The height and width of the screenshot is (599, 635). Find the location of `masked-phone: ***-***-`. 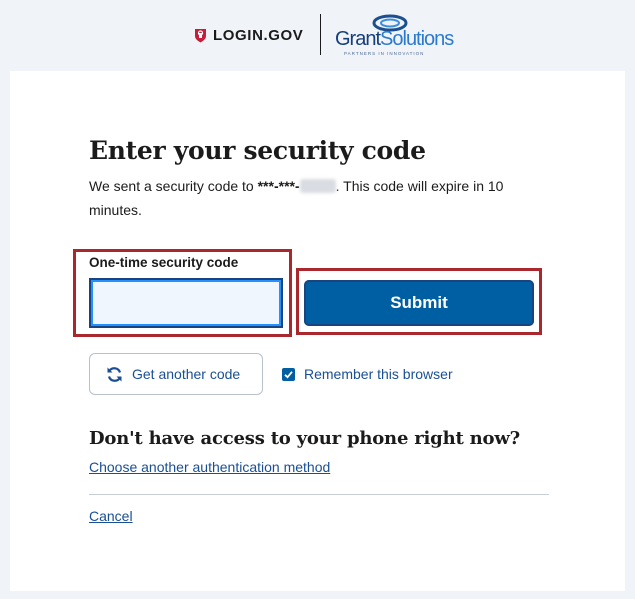

masked-phone: ***-***- is located at coordinates (278, 186).